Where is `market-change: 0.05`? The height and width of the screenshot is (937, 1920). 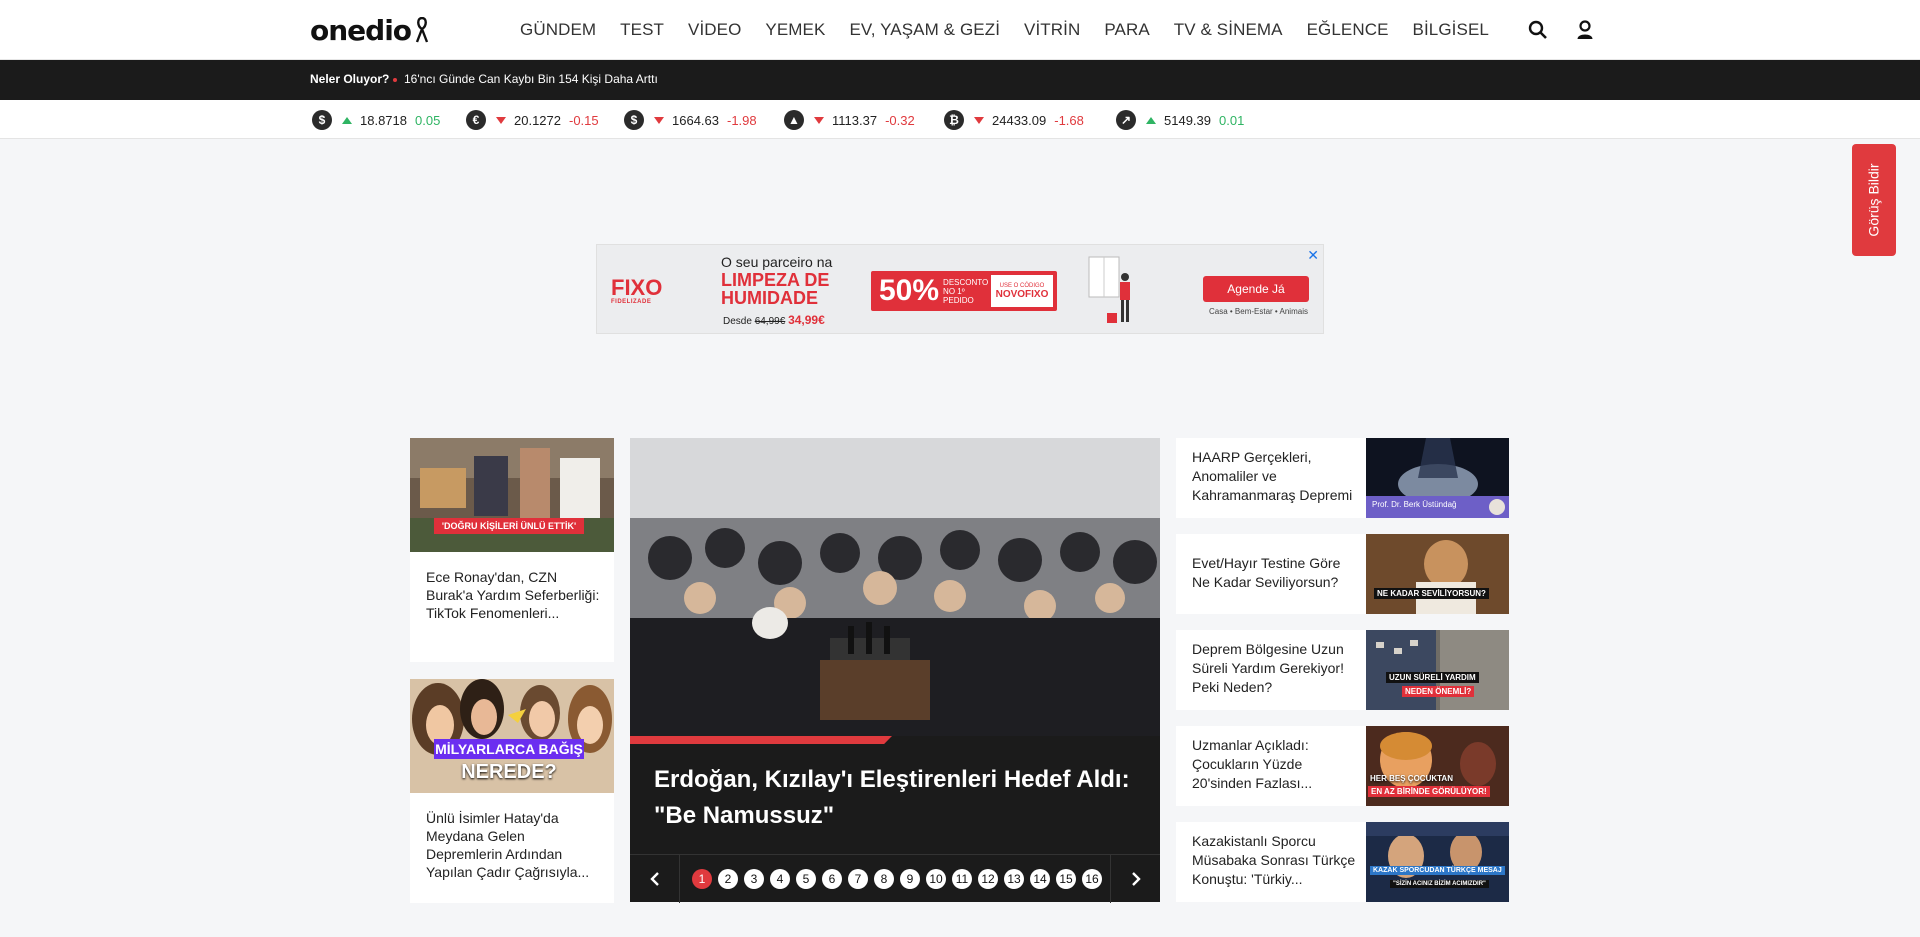 market-change: 0.05 is located at coordinates (428, 120).